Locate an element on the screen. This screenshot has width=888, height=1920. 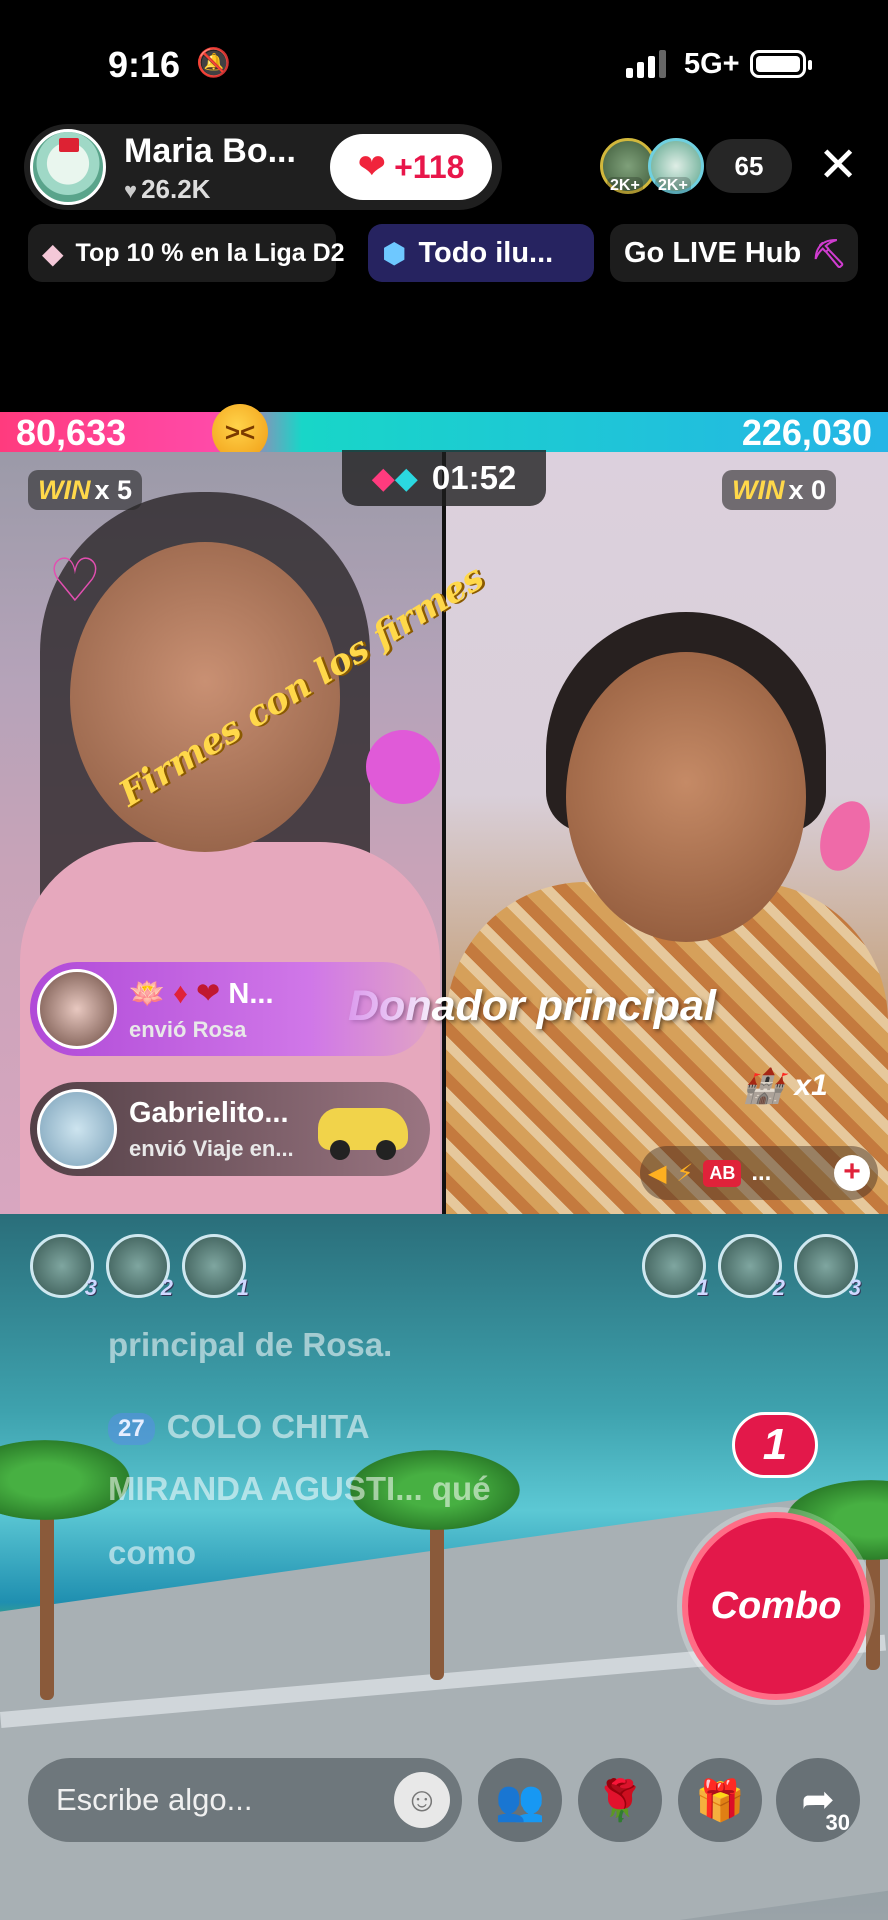
win-count: x 5 is located at coordinates (113, 489).